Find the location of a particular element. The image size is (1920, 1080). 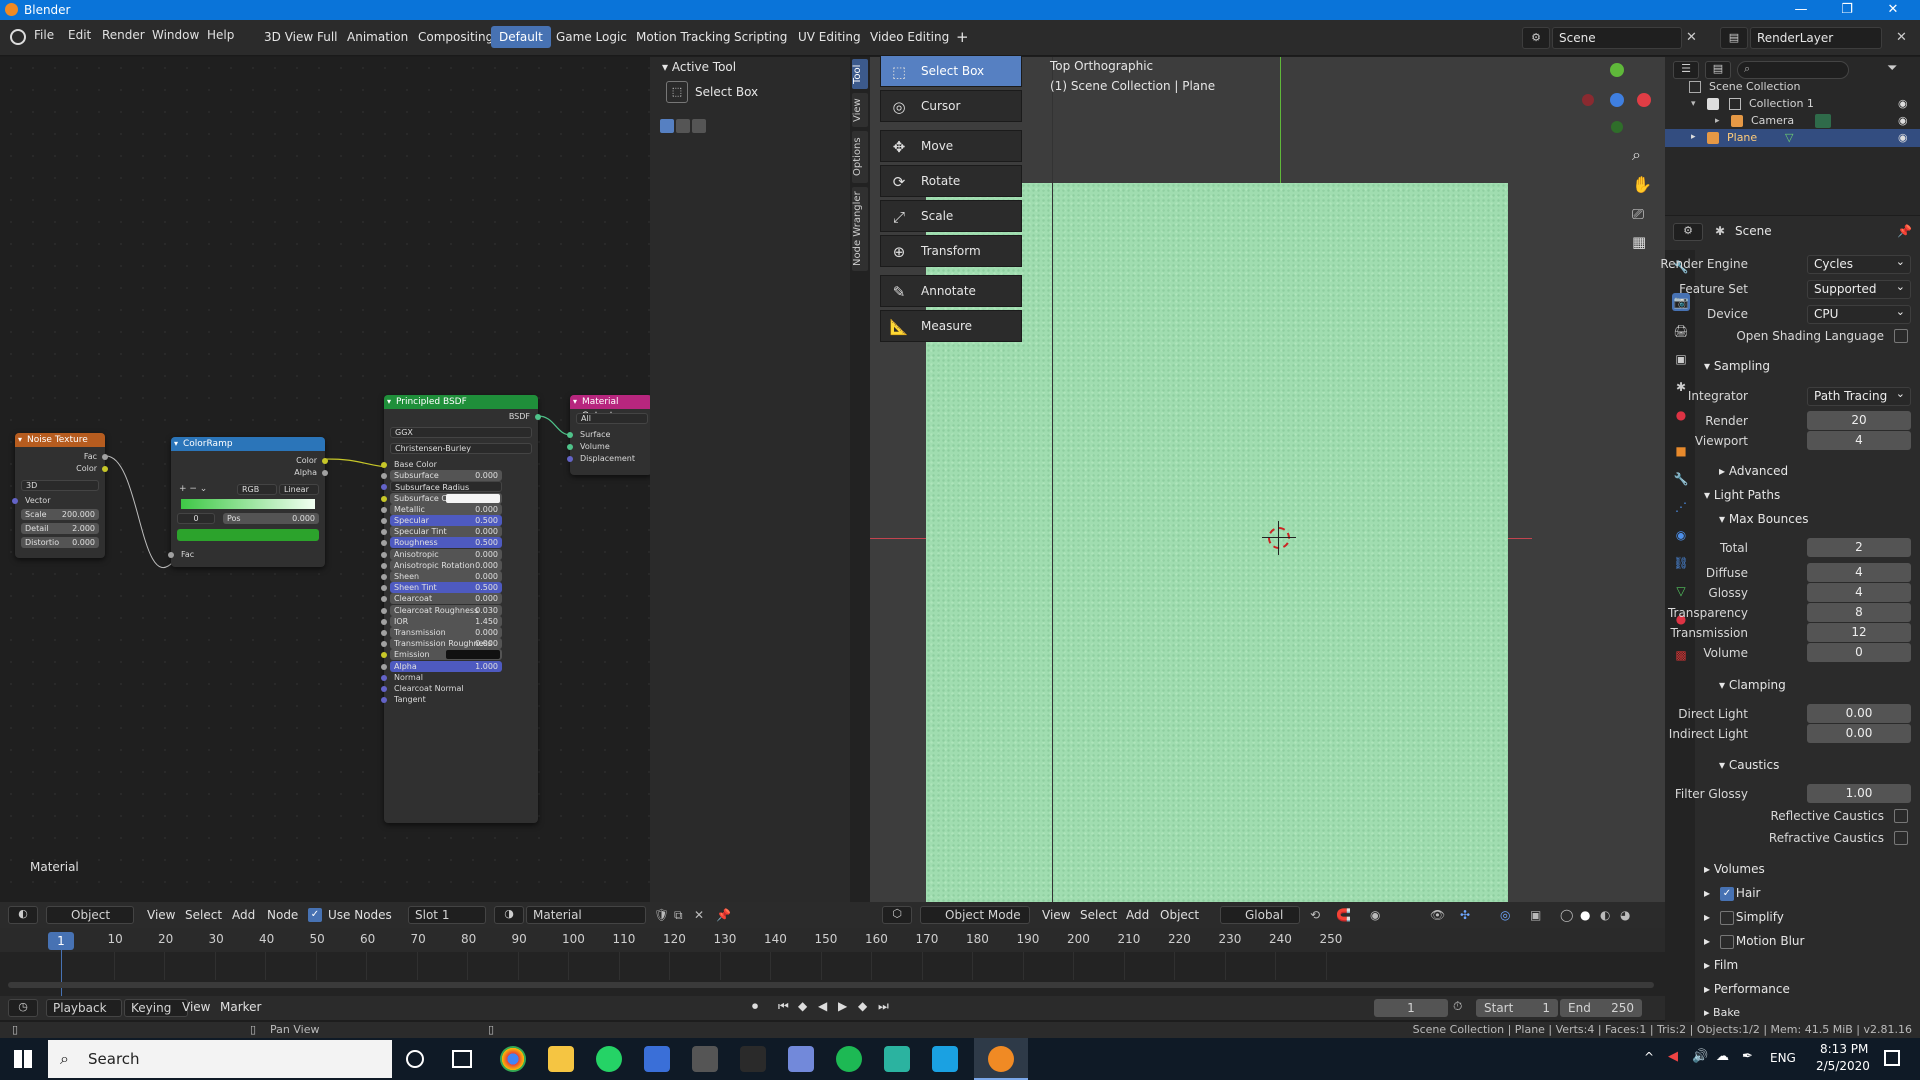

outliner-root: Scene Collection is located at coordinates (1754, 86).